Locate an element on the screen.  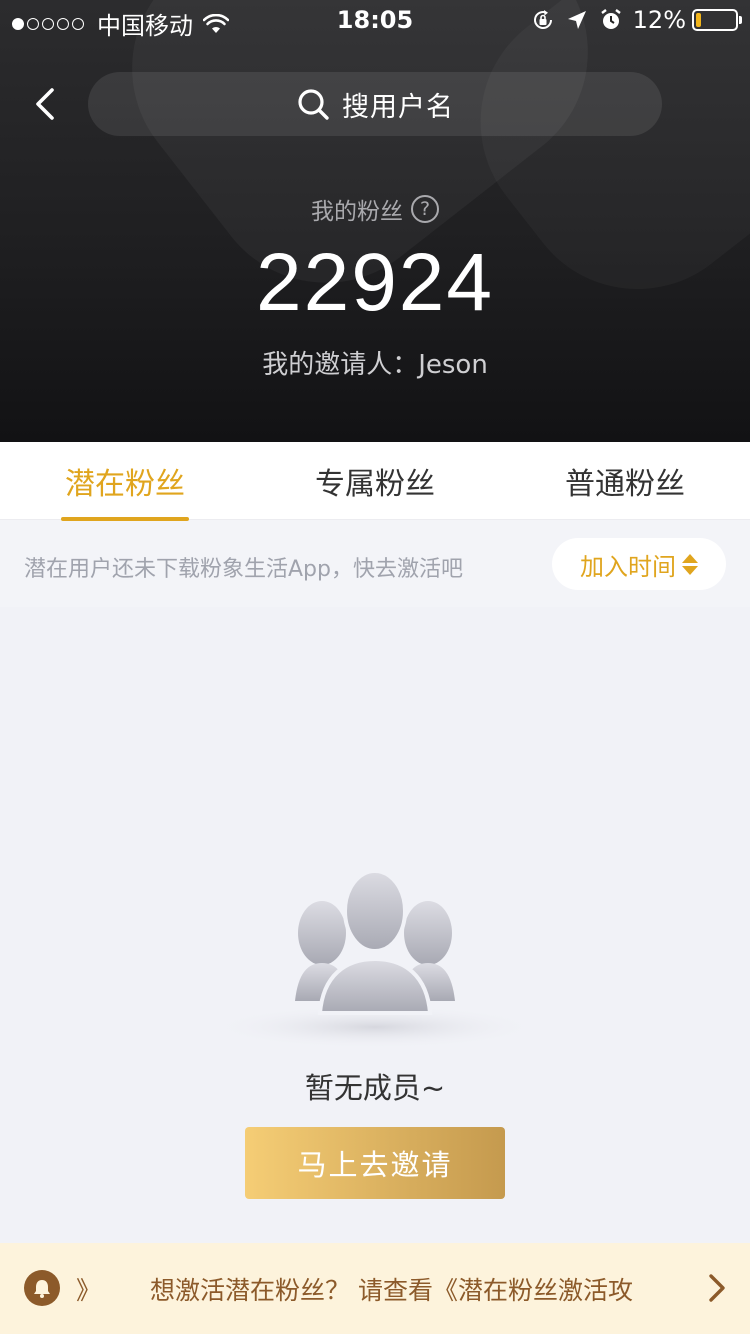
inviter: 我的邀请人：Jeson is located at coordinates (375, 362).